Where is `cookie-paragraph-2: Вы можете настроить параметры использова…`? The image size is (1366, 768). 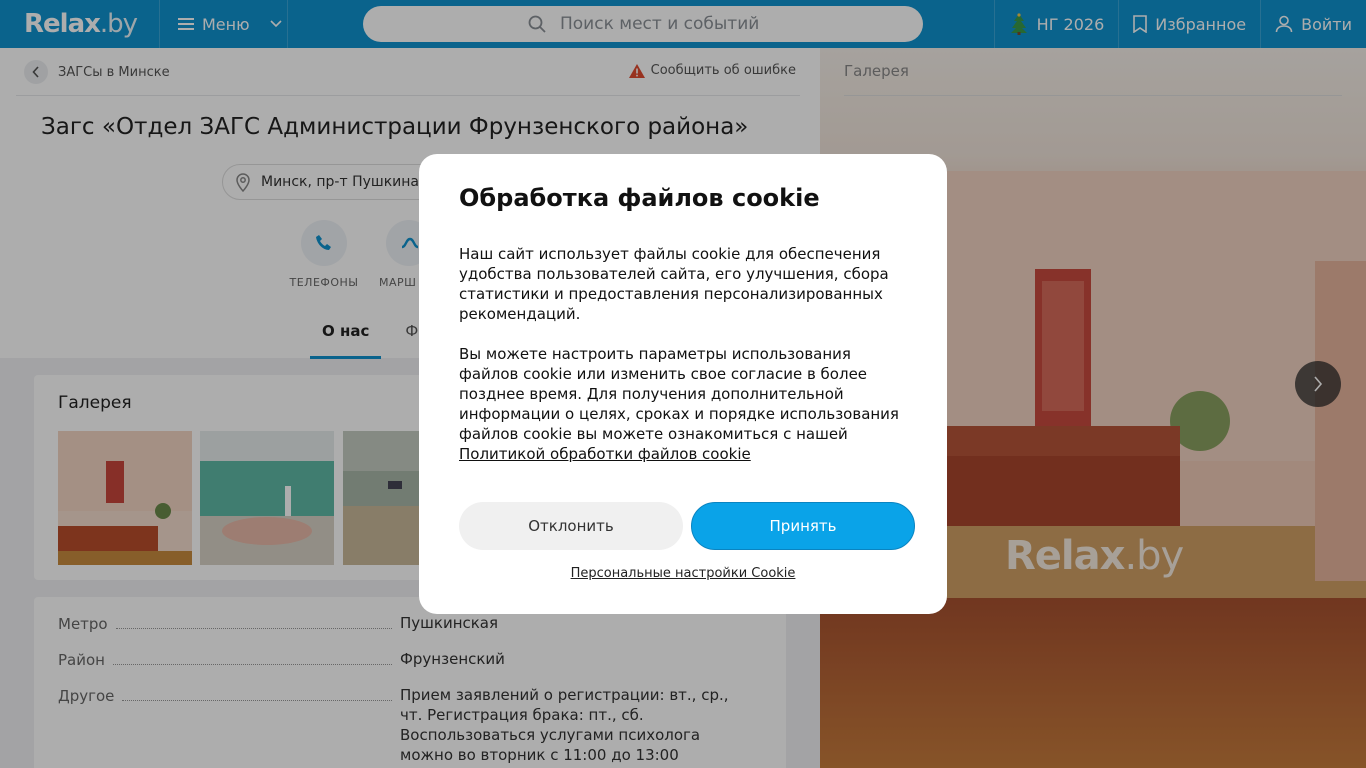
cookie-paragraph-2: Вы можете настроить параметры использова… is located at coordinates (679, 404).